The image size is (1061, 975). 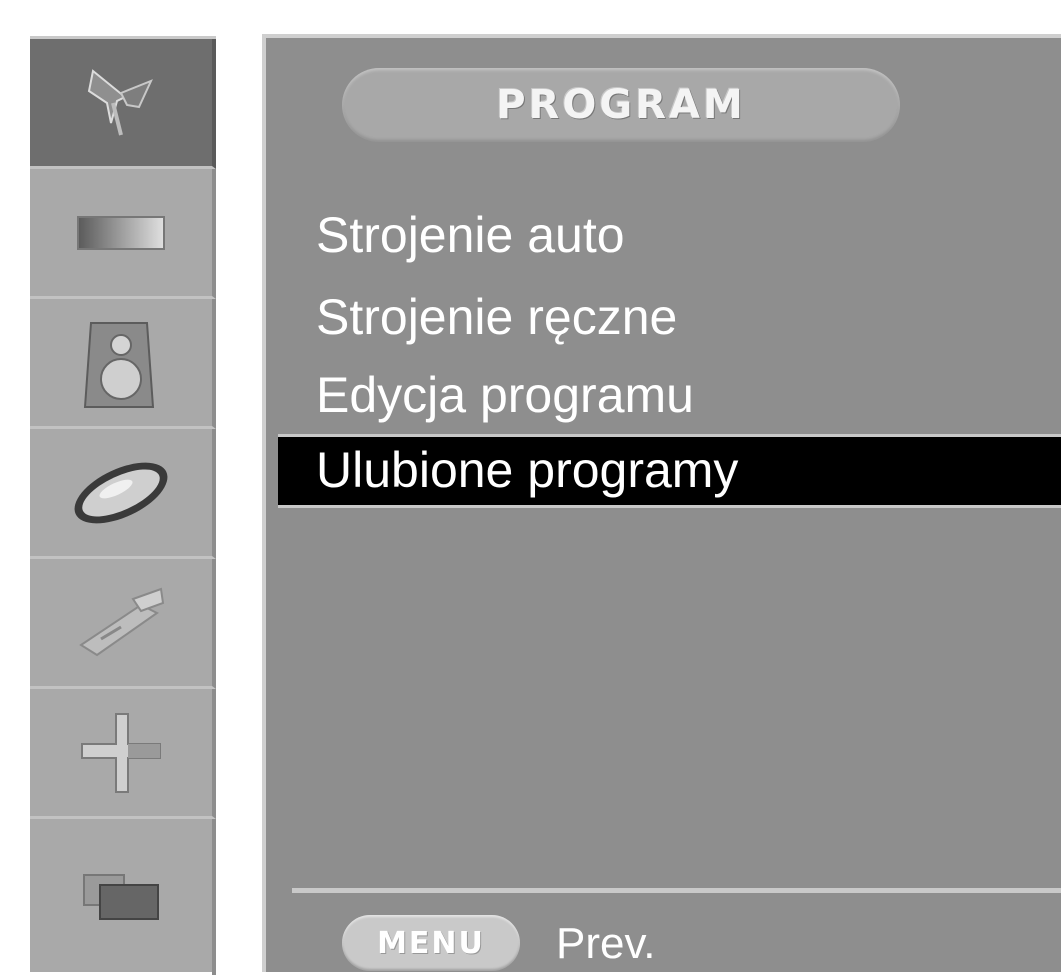 I want to click on menu-item-auto-tuning: Strojenie auto, so click(x=669, y=235).